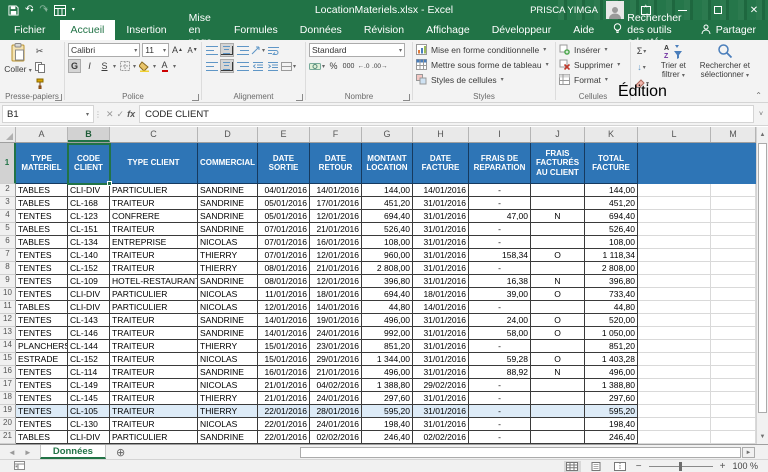 The height and width of the screenshot is (472, 768). Describe the element at coordinates (500, 268) in the screenshot. I see `cell-I8: -` at that location.